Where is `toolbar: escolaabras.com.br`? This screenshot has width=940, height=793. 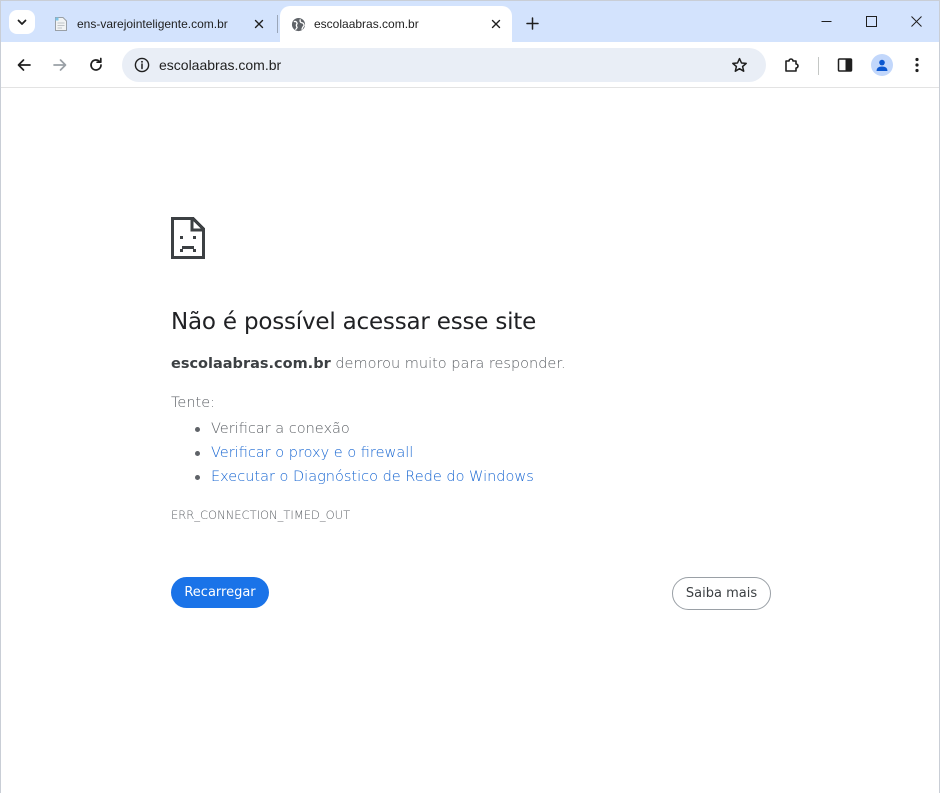
toolbar: escolaabras.com.br is located at coordinates (470, 65).